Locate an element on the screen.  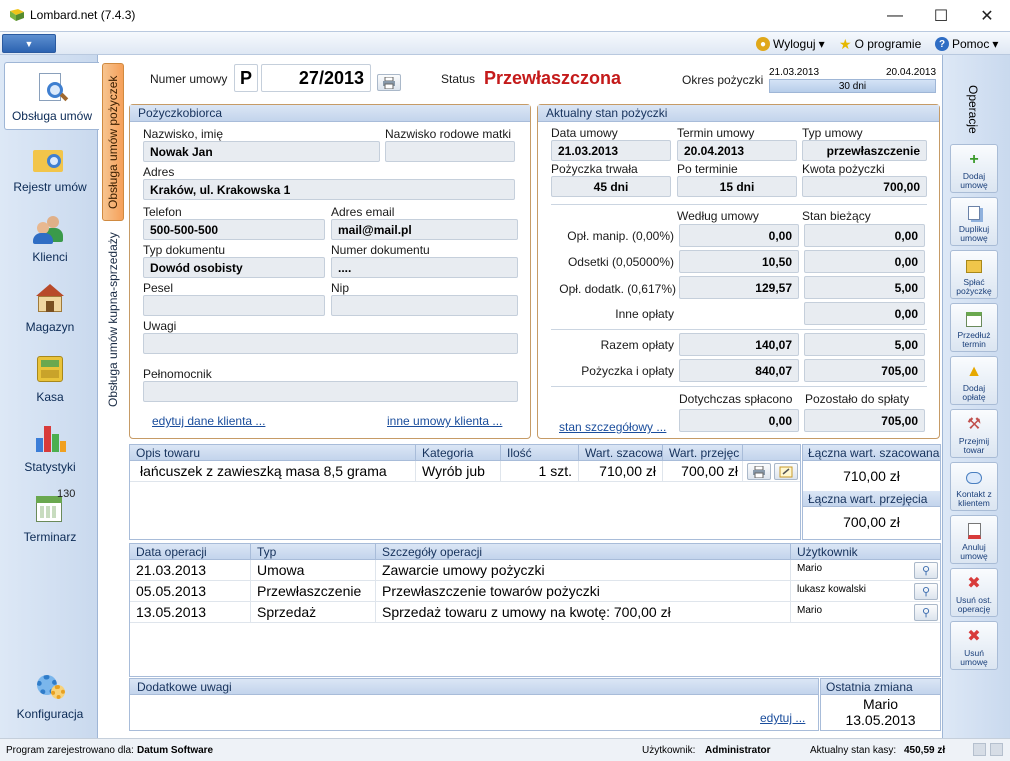
doc-type-field: Dowód osobisty is located at coordinates (234, 267).